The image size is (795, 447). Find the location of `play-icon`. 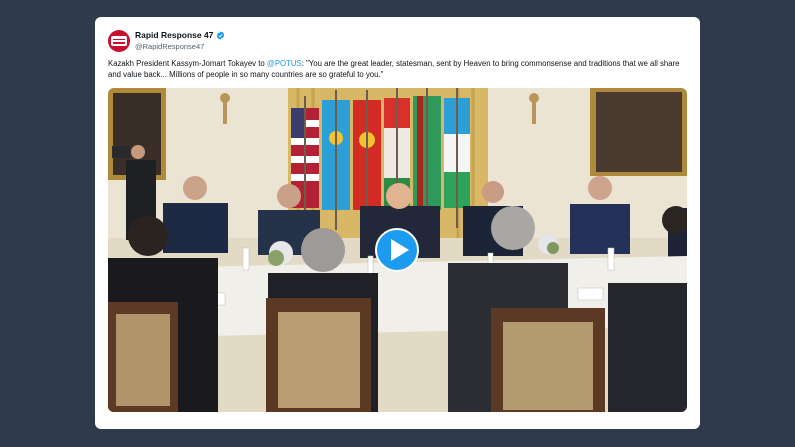

play-icon is located at coordinates (397, 250).